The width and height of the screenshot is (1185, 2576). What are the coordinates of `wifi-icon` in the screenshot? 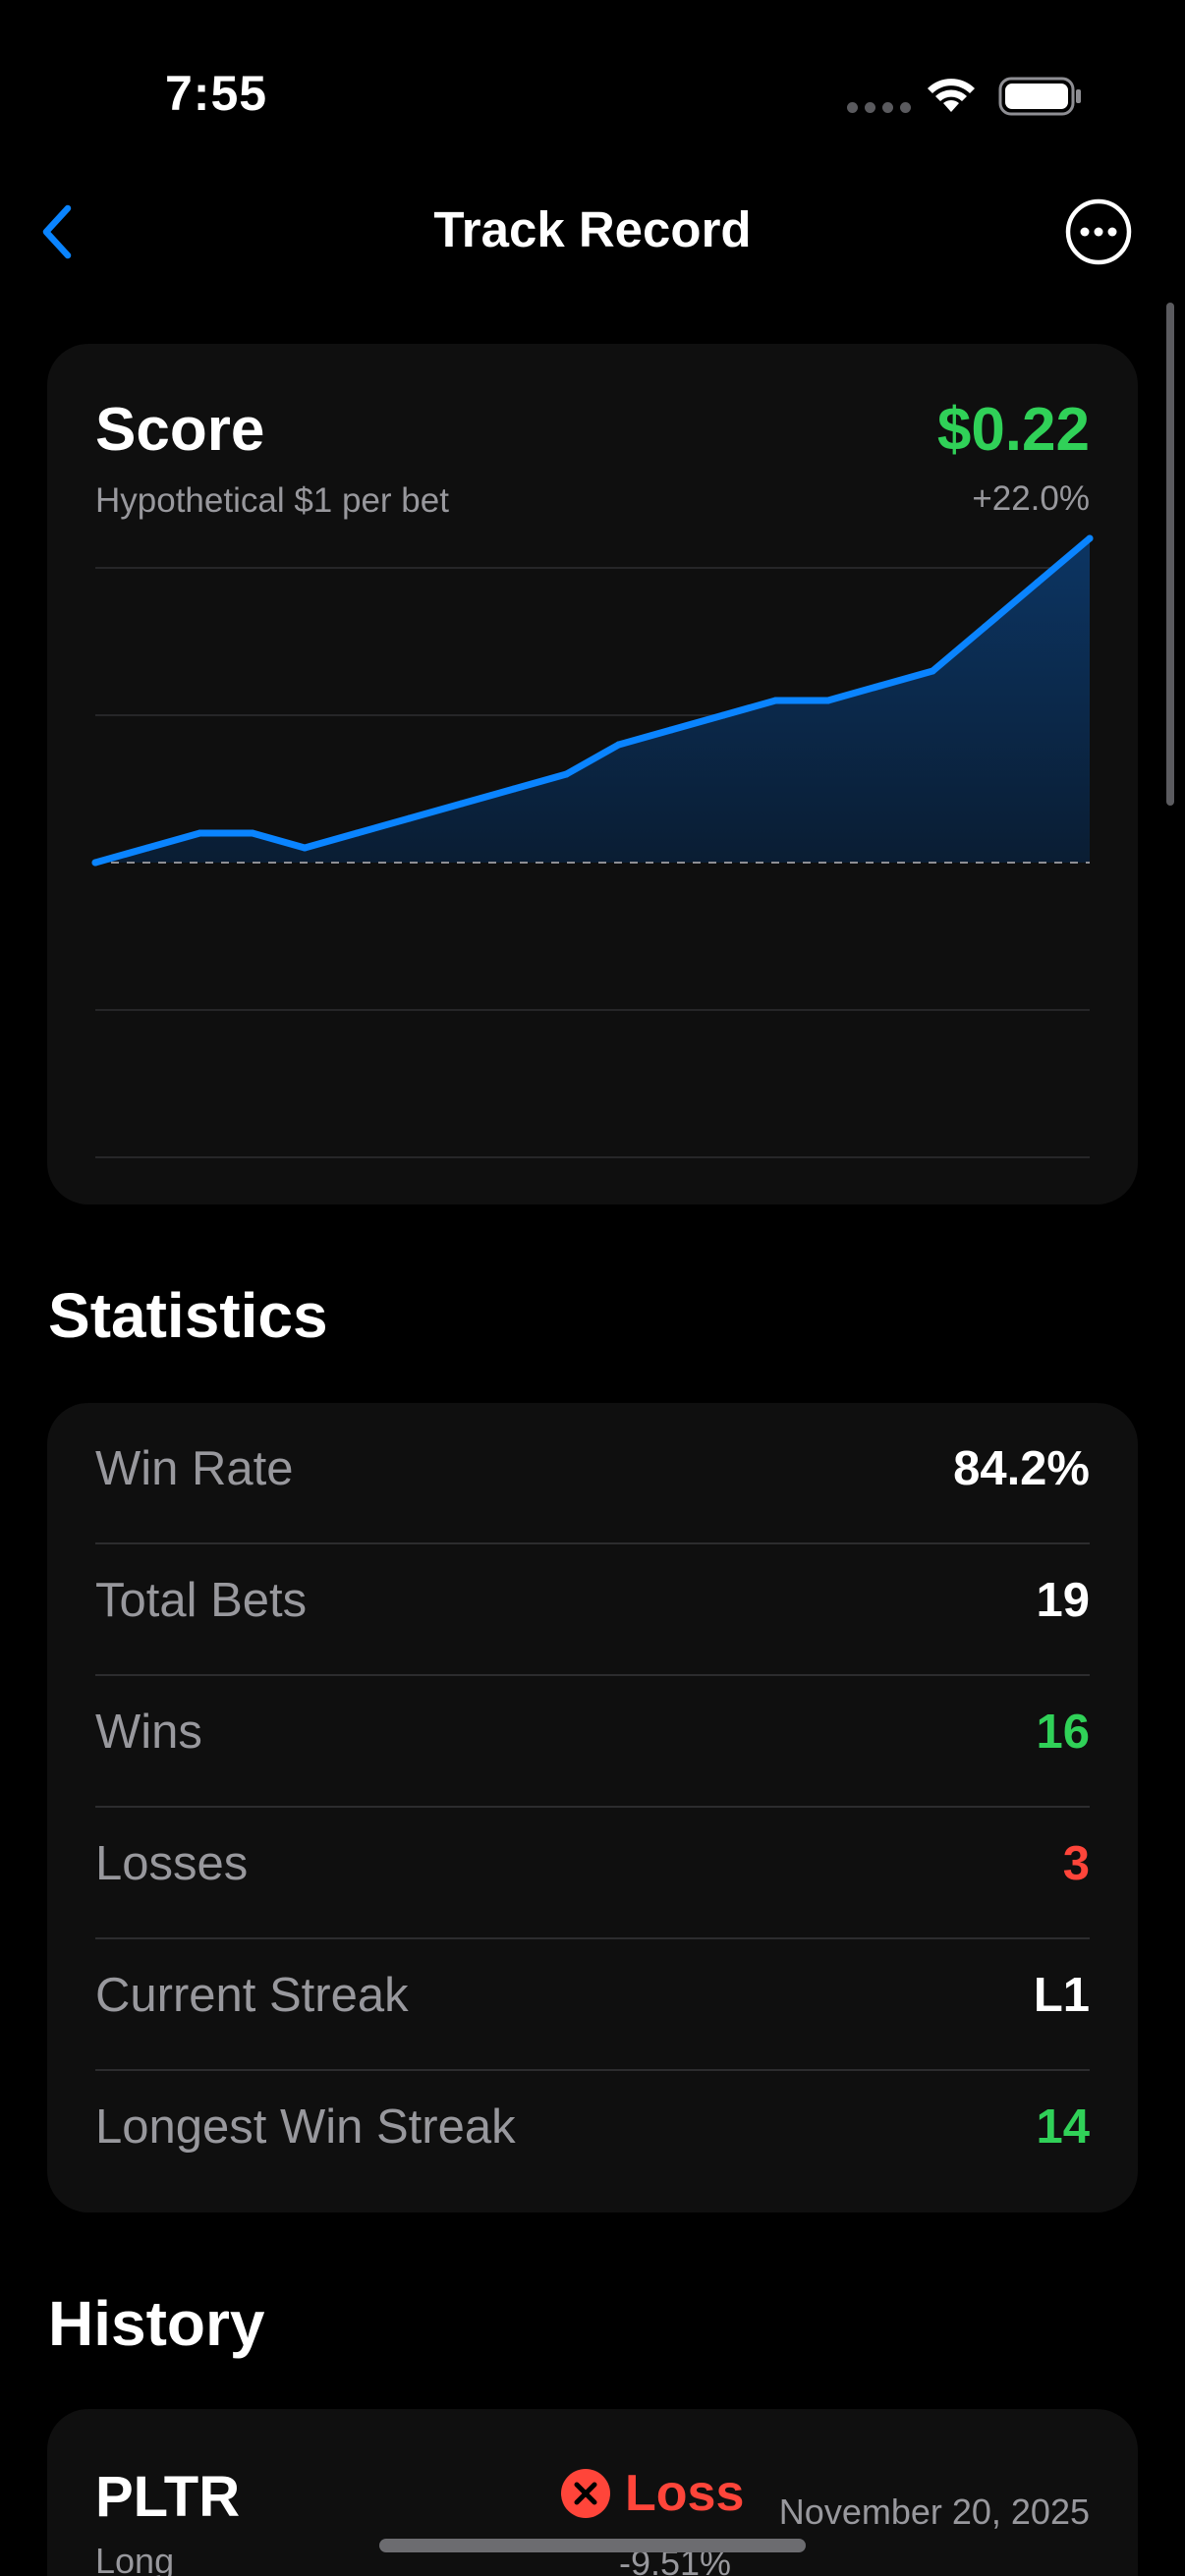 It's located at (952, 95).